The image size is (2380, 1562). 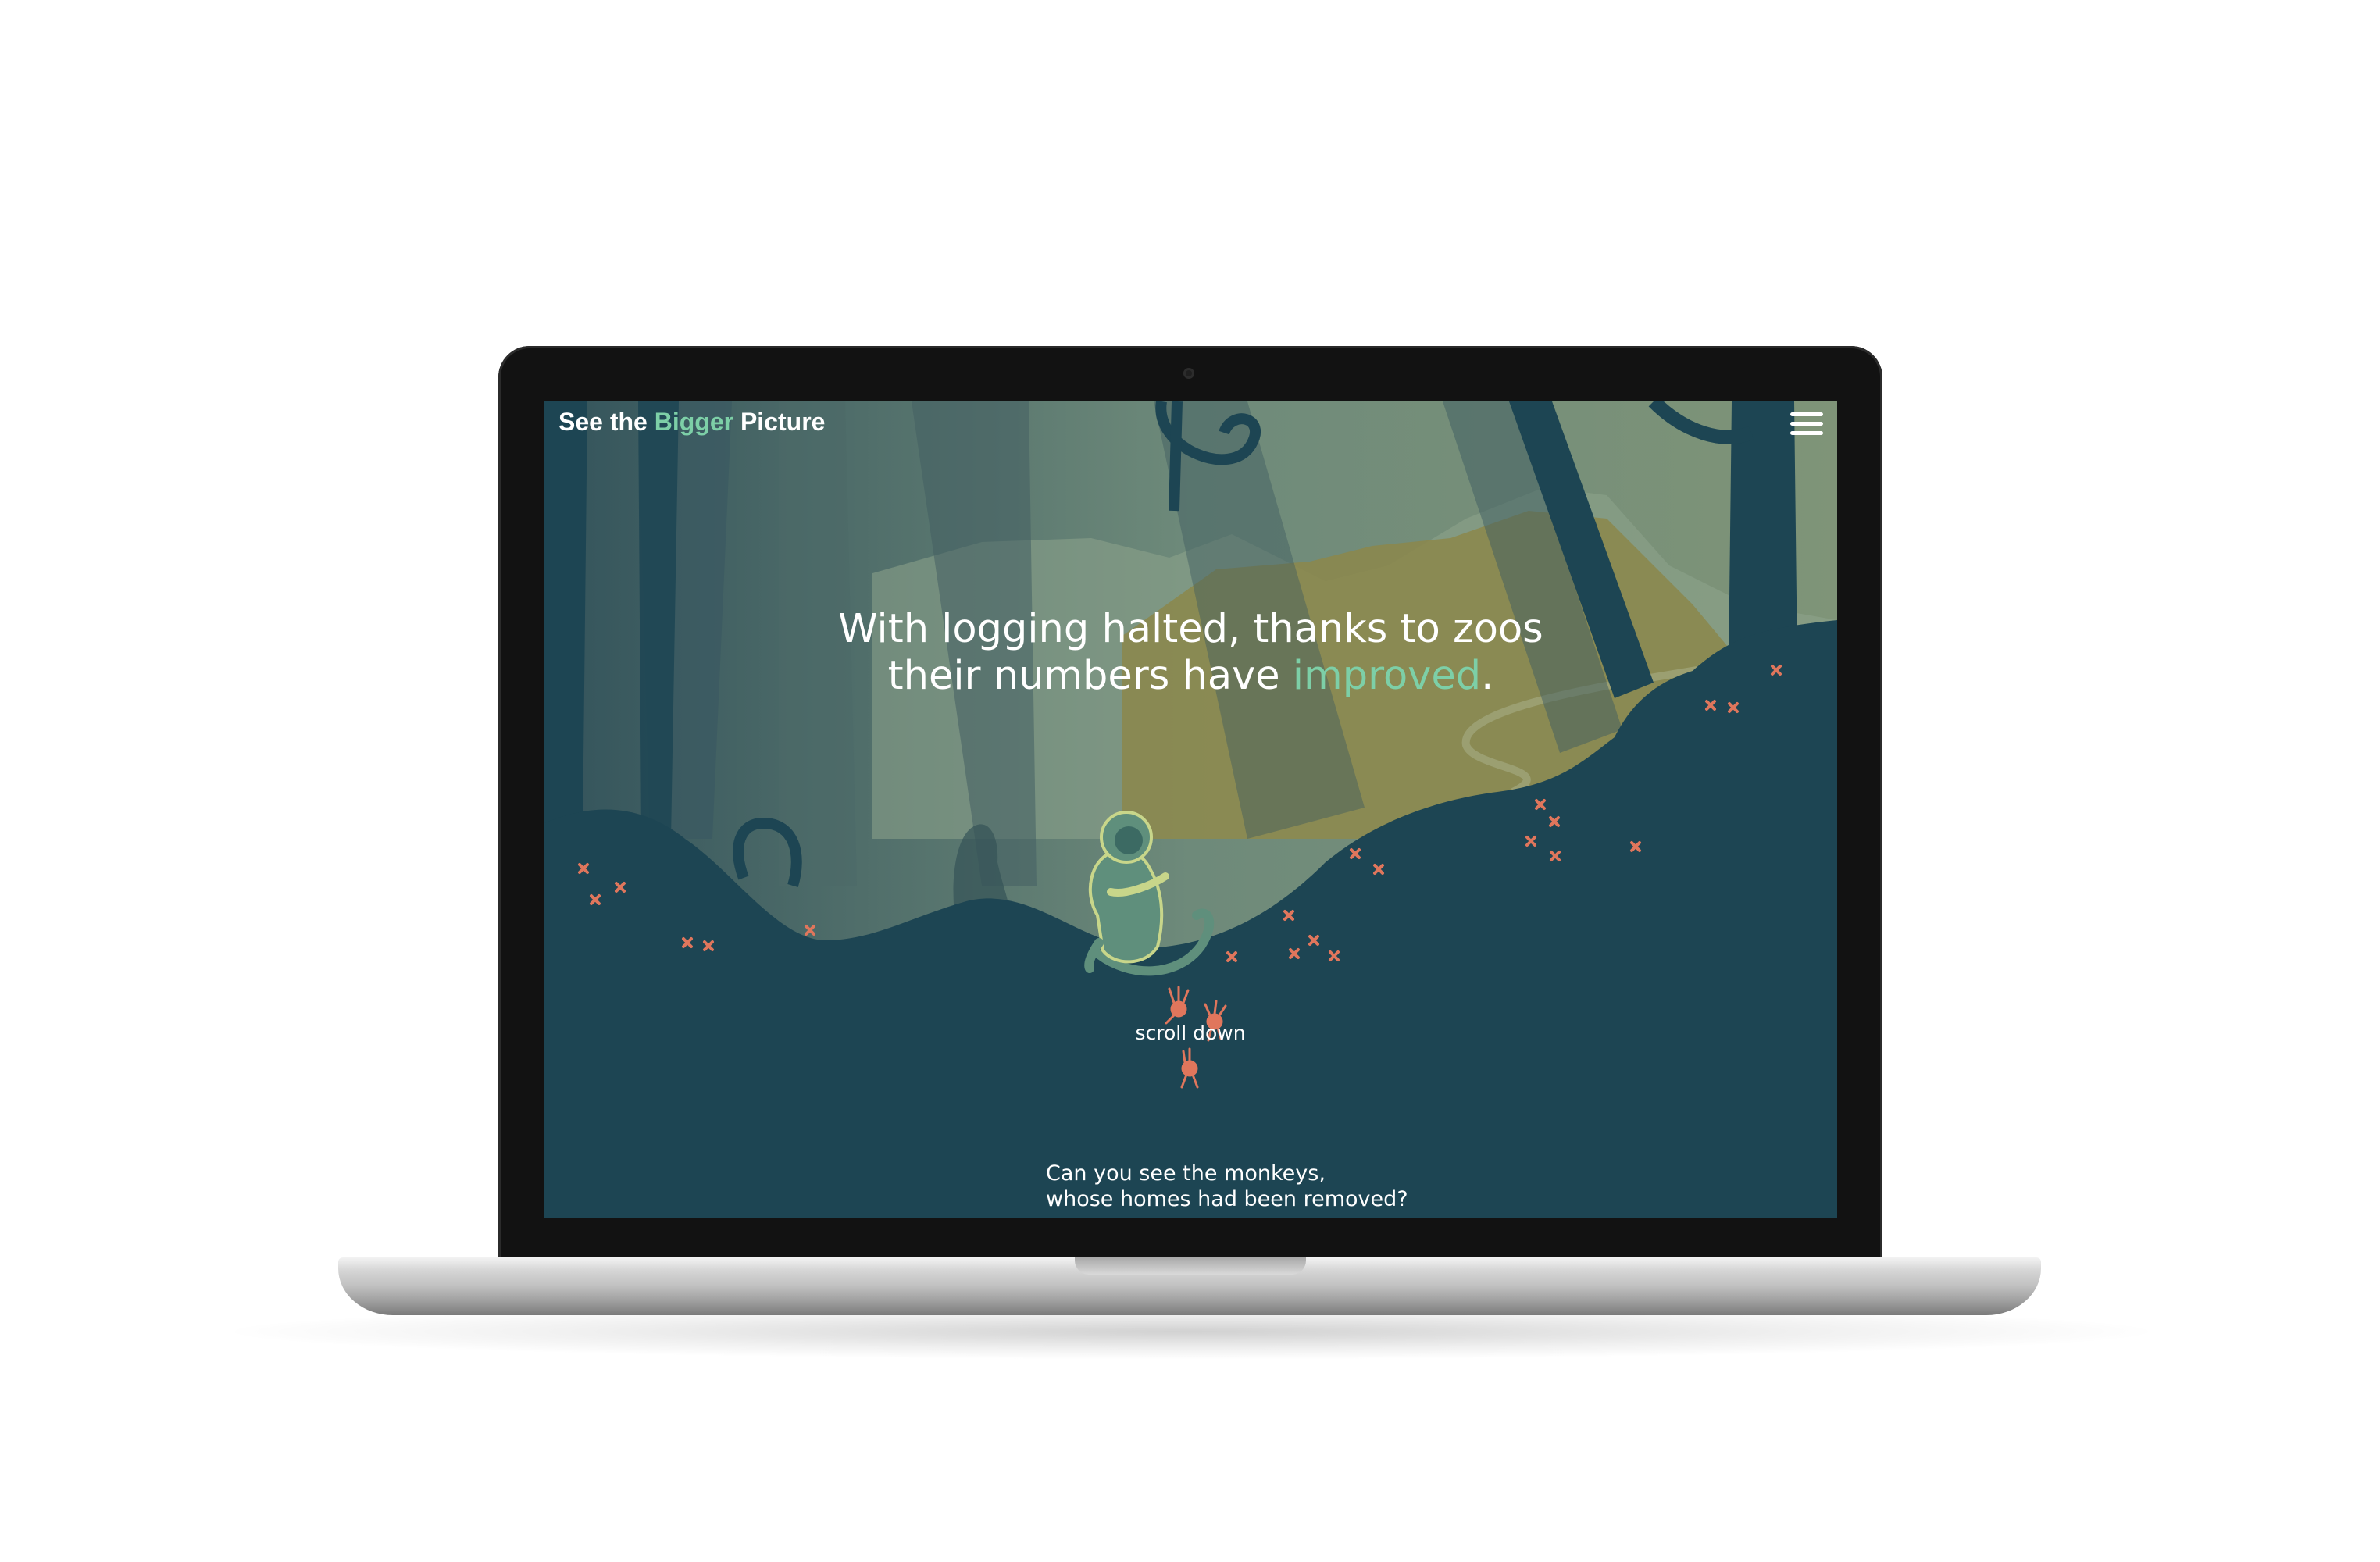 I want to click on laptop-notch, so click(x=1190, y=1266).